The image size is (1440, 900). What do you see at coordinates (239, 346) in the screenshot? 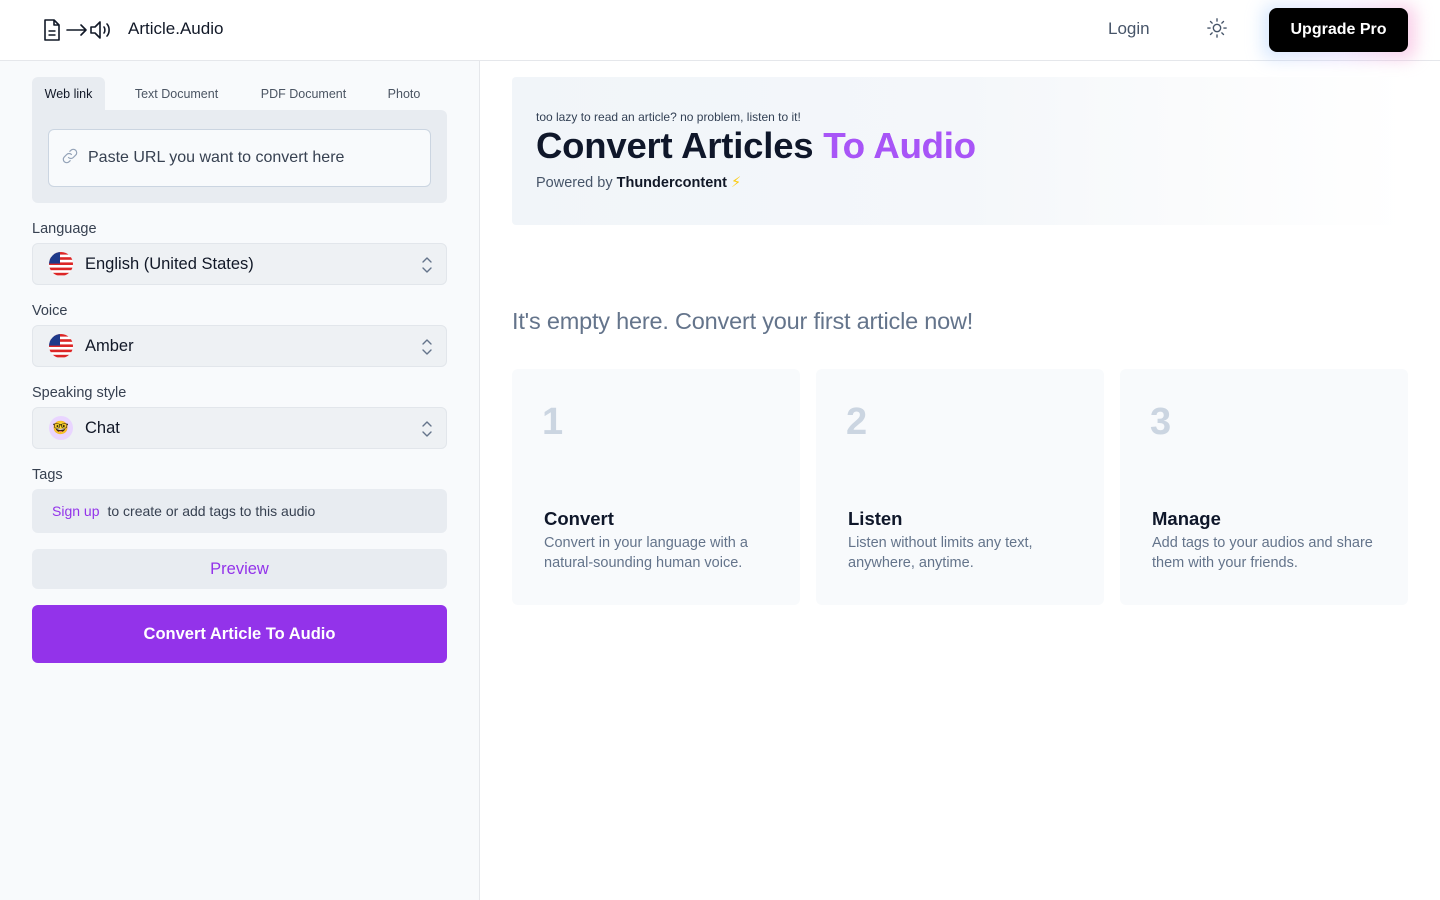
I see `voice-select: Amber` at bounding box center [239, 346].